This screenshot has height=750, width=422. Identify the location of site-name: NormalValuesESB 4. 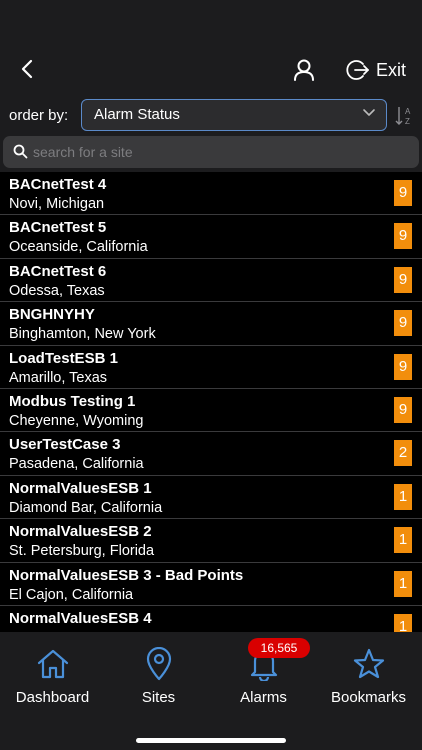
(80, 618).